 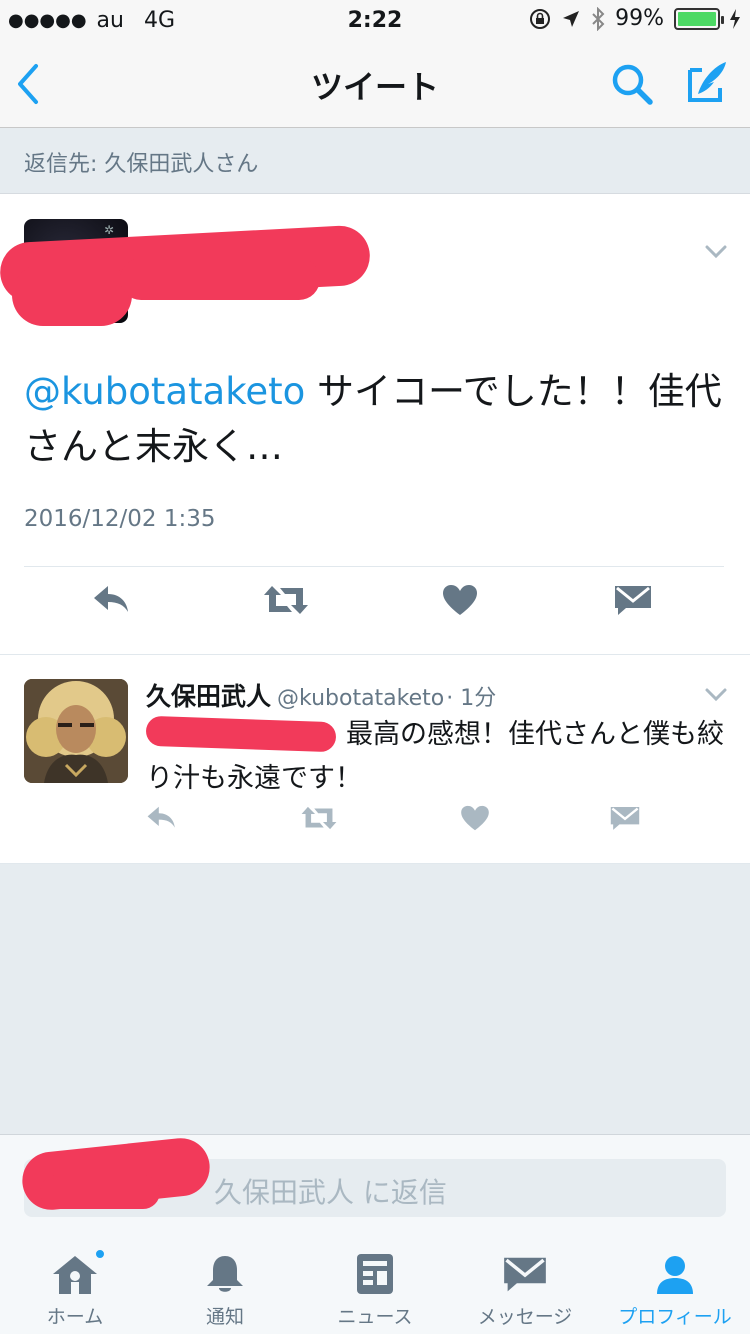 I want to click on avatar-image, so click(x=76, y=731).